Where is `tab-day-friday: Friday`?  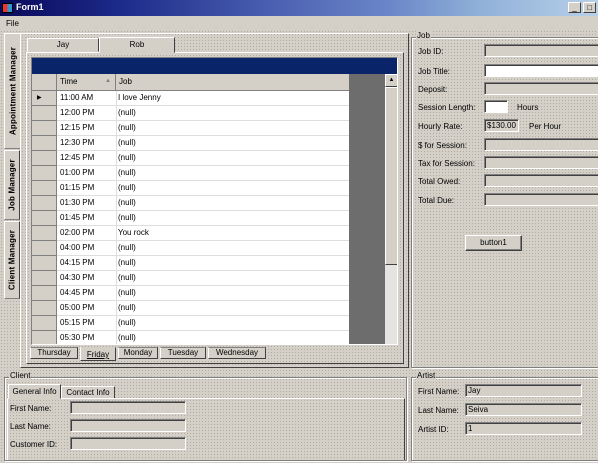
tab-day-friday: Friday is located at coordinates (98, 354).